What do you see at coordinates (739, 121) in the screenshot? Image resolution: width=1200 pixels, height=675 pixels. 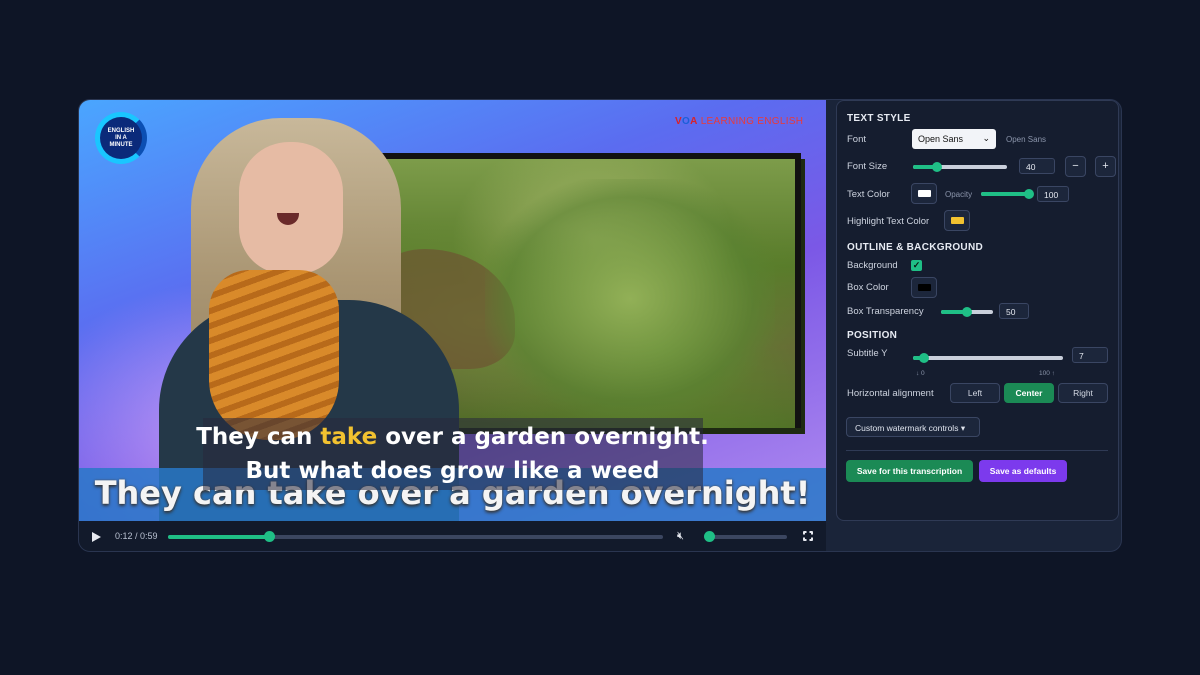 I see `voa-learning-english-logo: VOA LEARNING ENGLISH` at bounding box center [739, 121].